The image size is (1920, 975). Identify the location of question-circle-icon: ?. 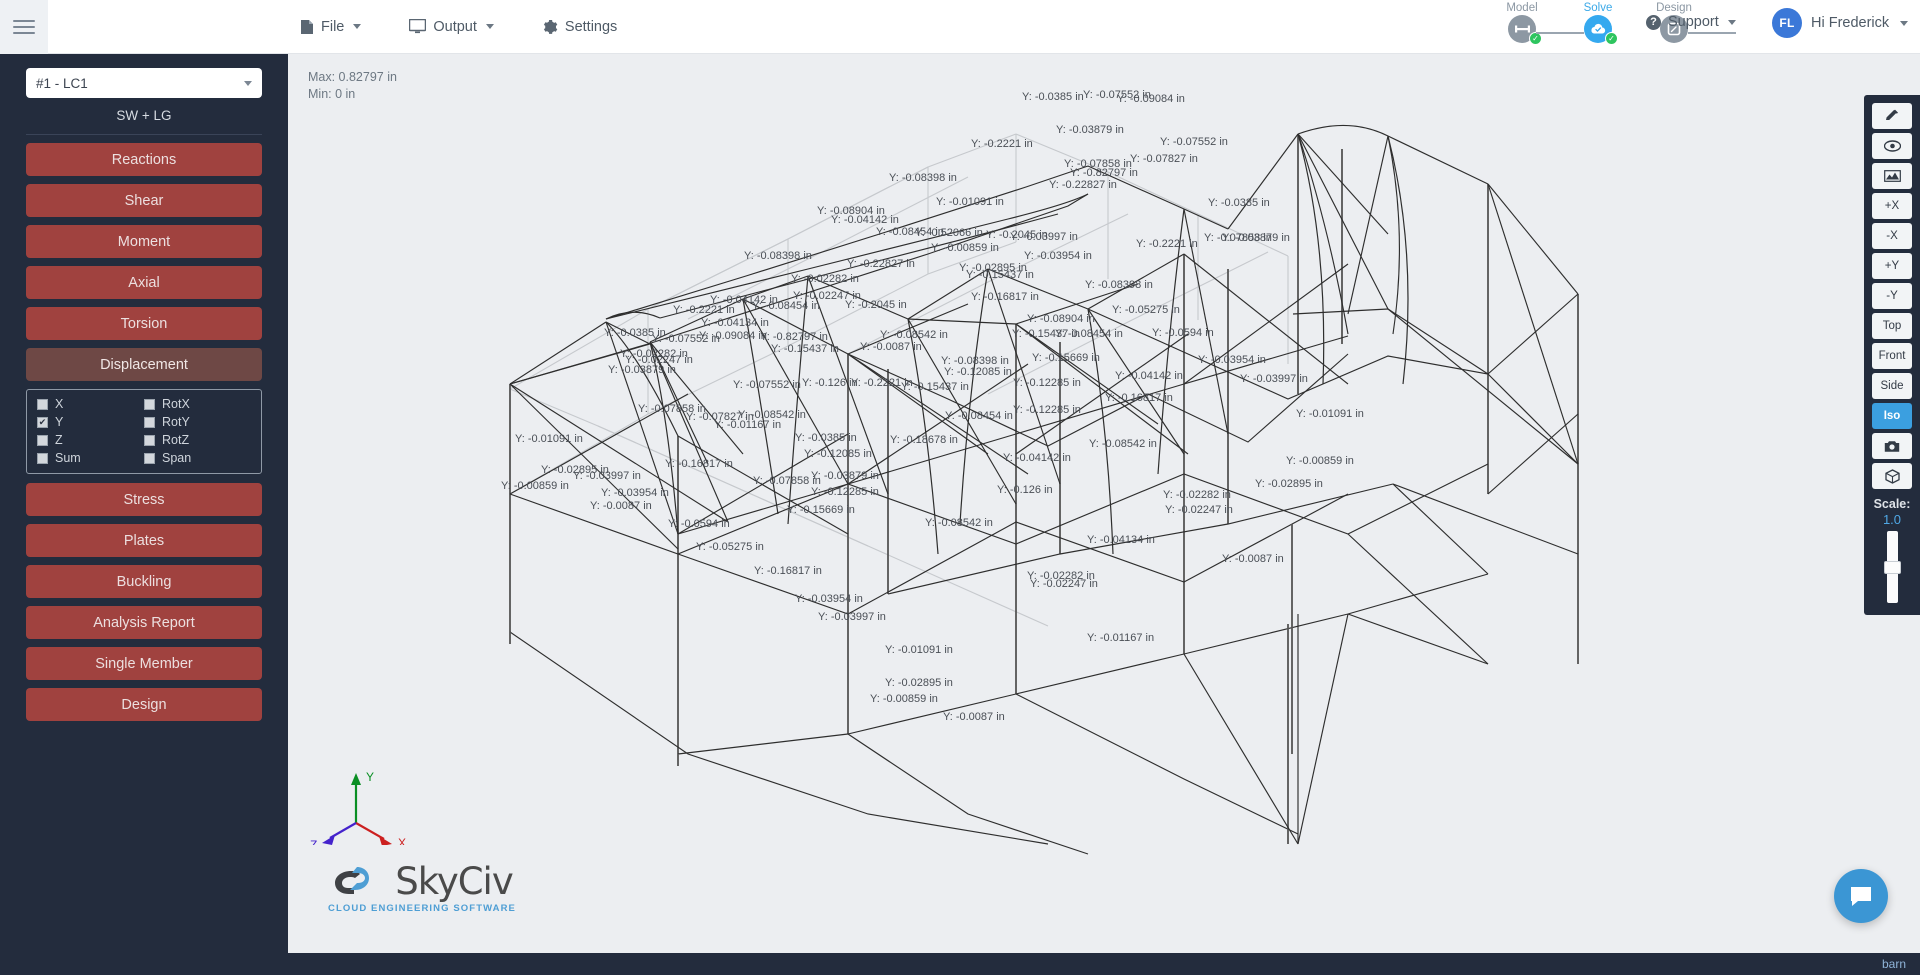
(1653, 22).